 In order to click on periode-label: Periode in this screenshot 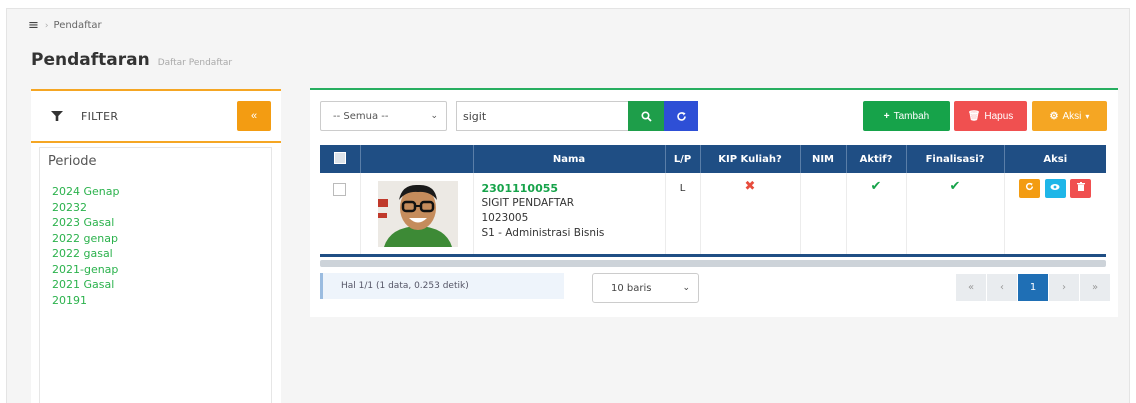, I will do `click(72, 161)`.